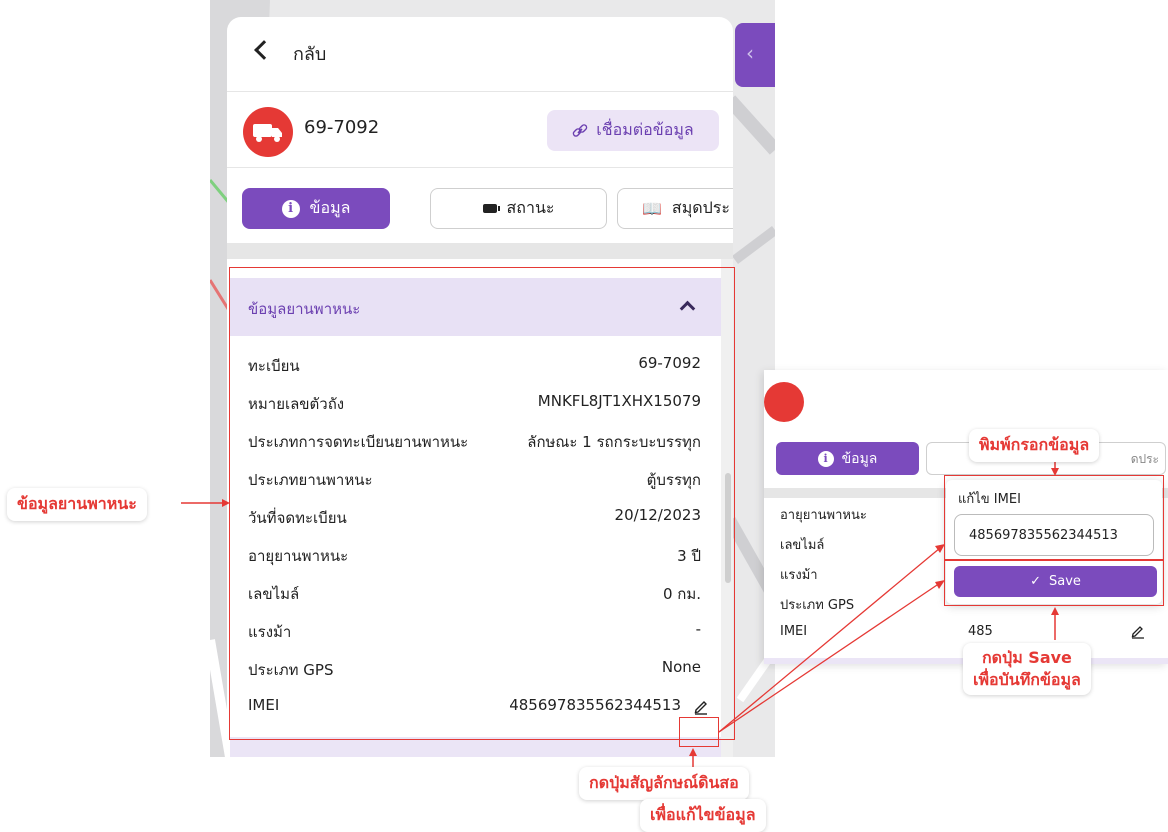 This screenshot has height=832, width=1168. I want to click on callout-edit-data: เพื่อแก้ไขข้อมูล, so click(703, 815).